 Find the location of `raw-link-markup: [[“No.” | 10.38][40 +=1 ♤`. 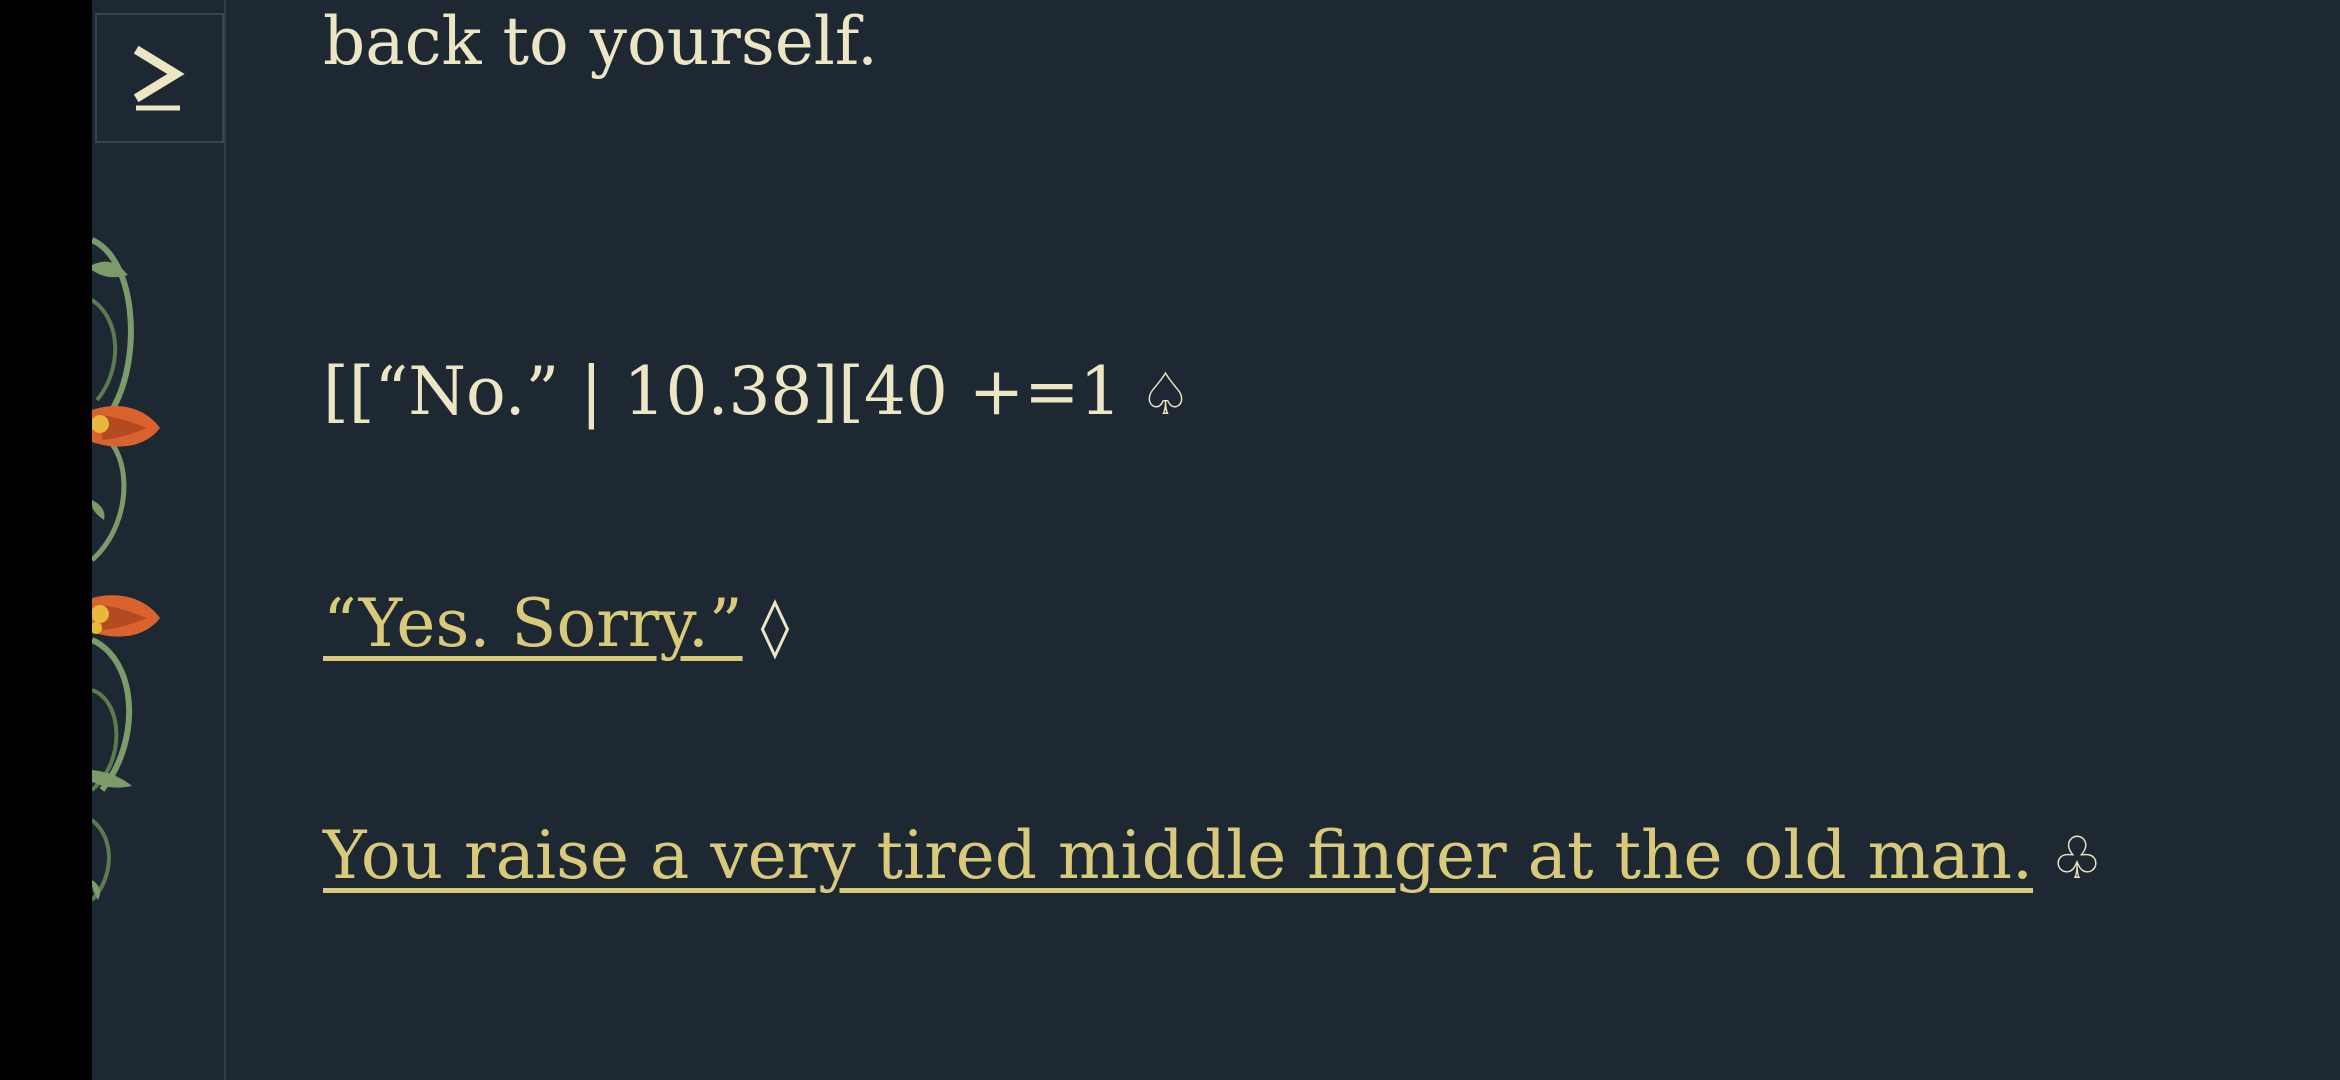

raw-link-markup: [[“No.” | 10.38][40 +=1 ♤ is located at coordinates (757, 393).